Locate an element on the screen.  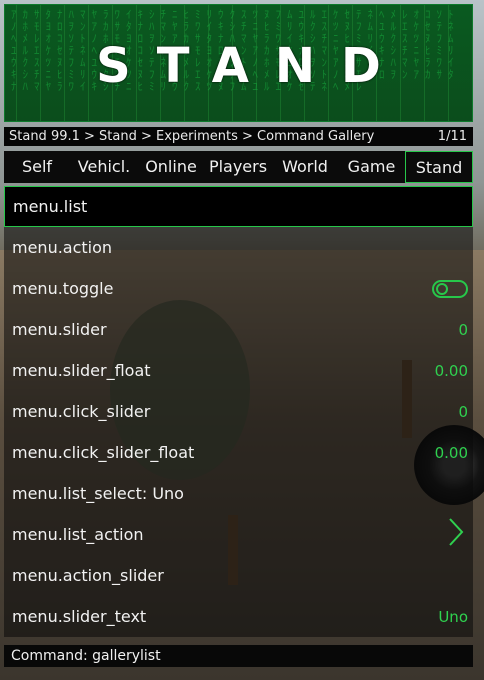
list-item-menu-toggle: menu.toggle is located at coordinates (238, 288).